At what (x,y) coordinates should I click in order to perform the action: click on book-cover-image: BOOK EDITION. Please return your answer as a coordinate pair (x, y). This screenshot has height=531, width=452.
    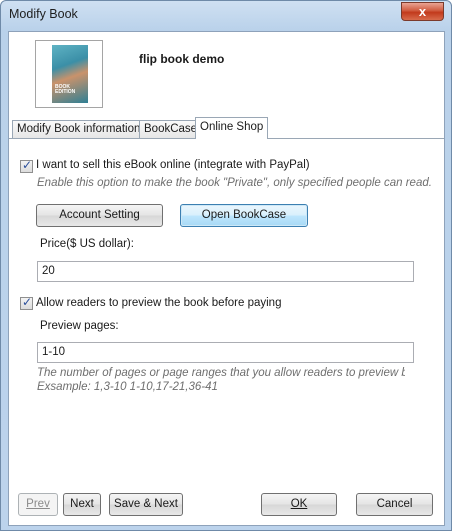
    Looking at the image, I should click on (70, 74).